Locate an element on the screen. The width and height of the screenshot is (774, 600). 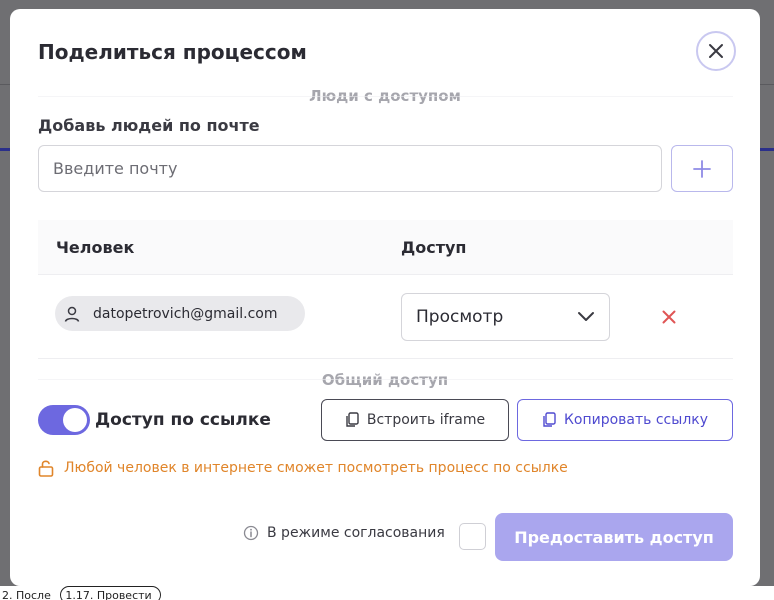
remove-user-button is located at coordinates (669, 317).